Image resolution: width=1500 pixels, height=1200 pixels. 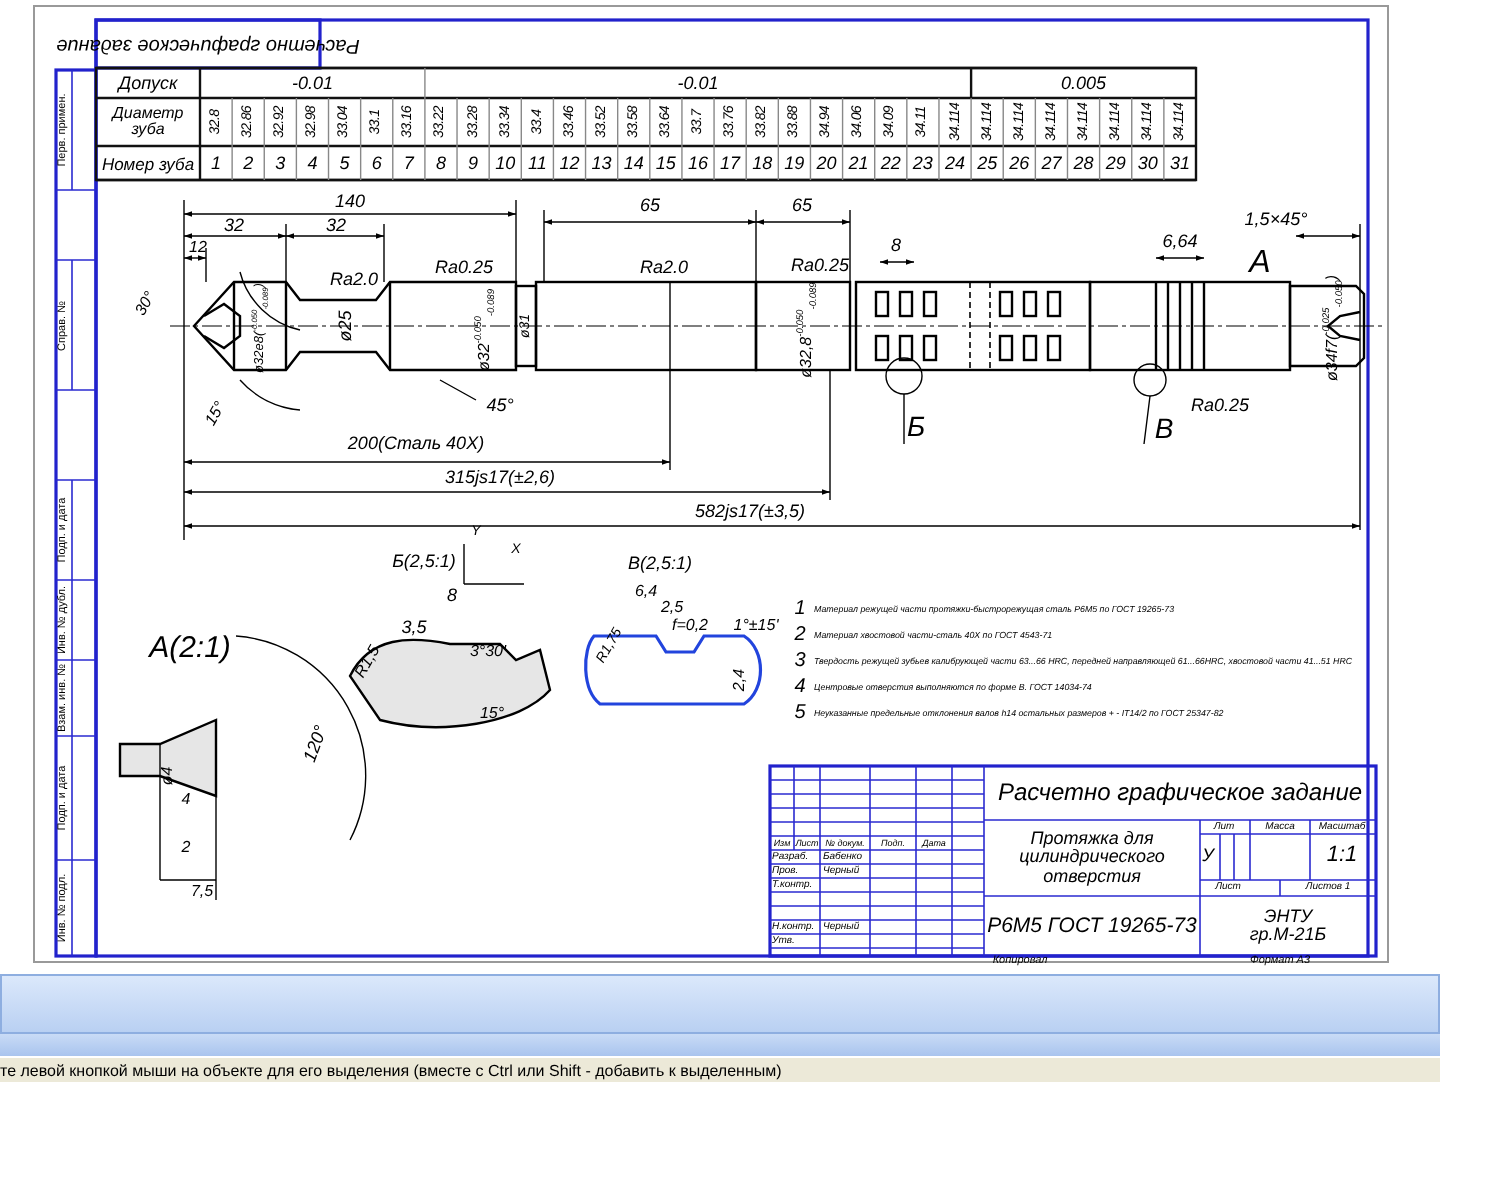 I want to click on table-cell: 14, so click(x=633, y=163).